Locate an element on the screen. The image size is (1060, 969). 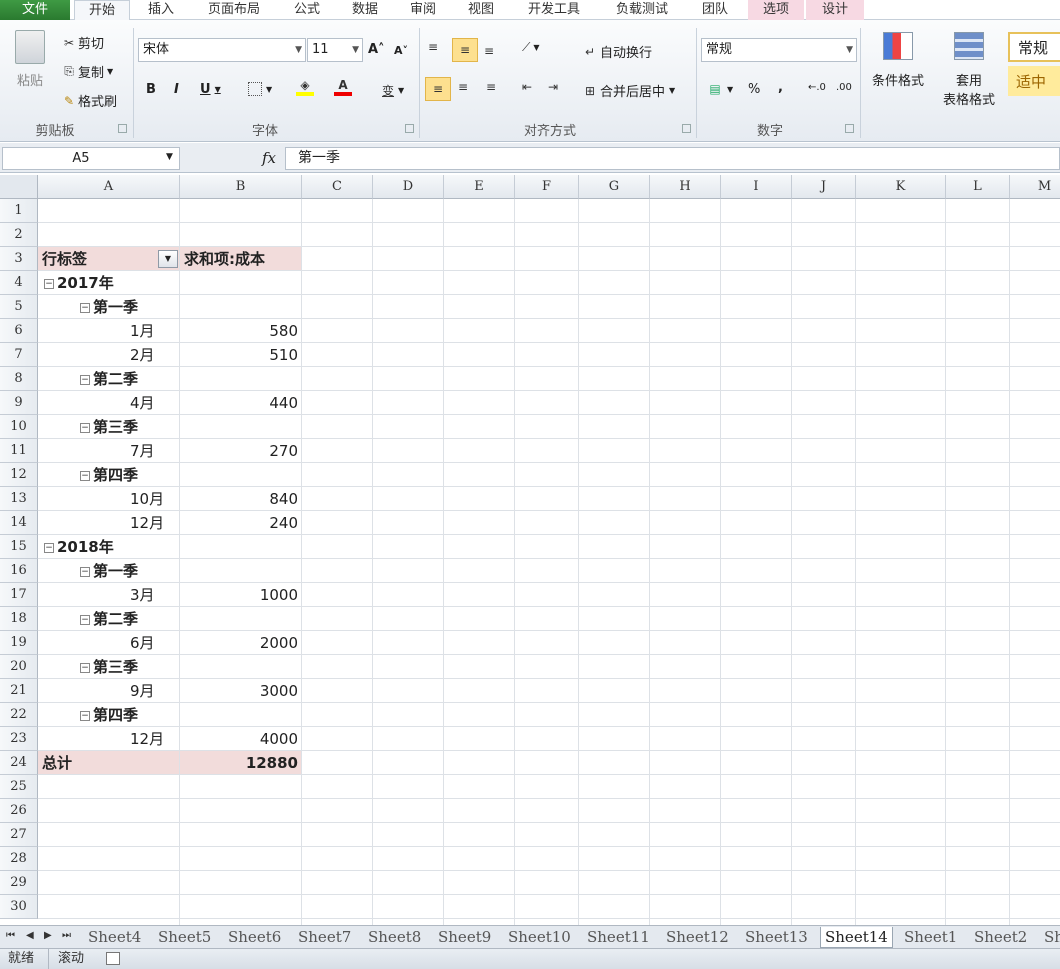
last-sheet-icon: ⏭ is located at coordinates (66, 935).